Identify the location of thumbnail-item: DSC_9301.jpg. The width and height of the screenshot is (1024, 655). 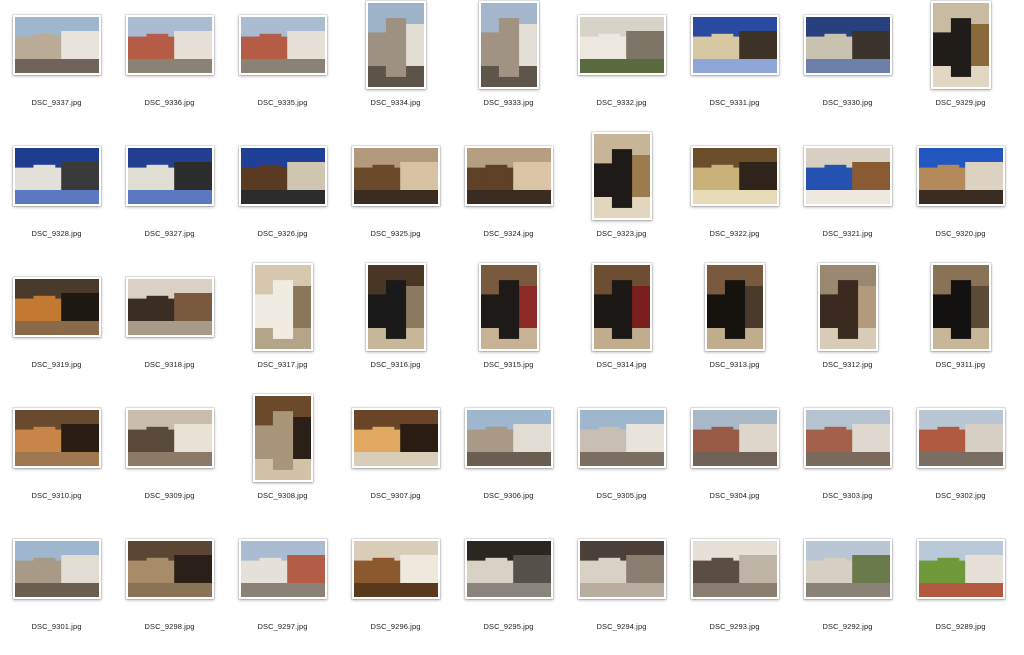
(56, 589).